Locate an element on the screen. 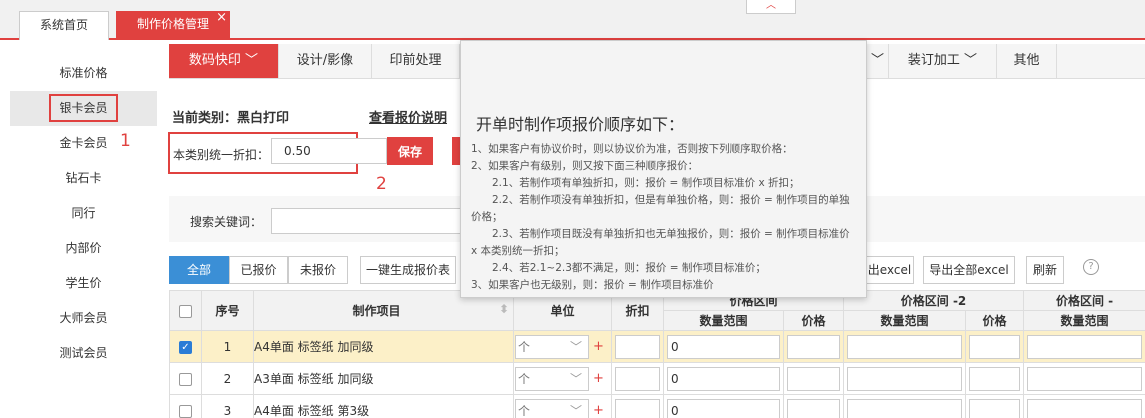 The width and height of the screenshot is (1145, 418). sidebar-item-student: 学生价 is located at coordinates (83, 283).